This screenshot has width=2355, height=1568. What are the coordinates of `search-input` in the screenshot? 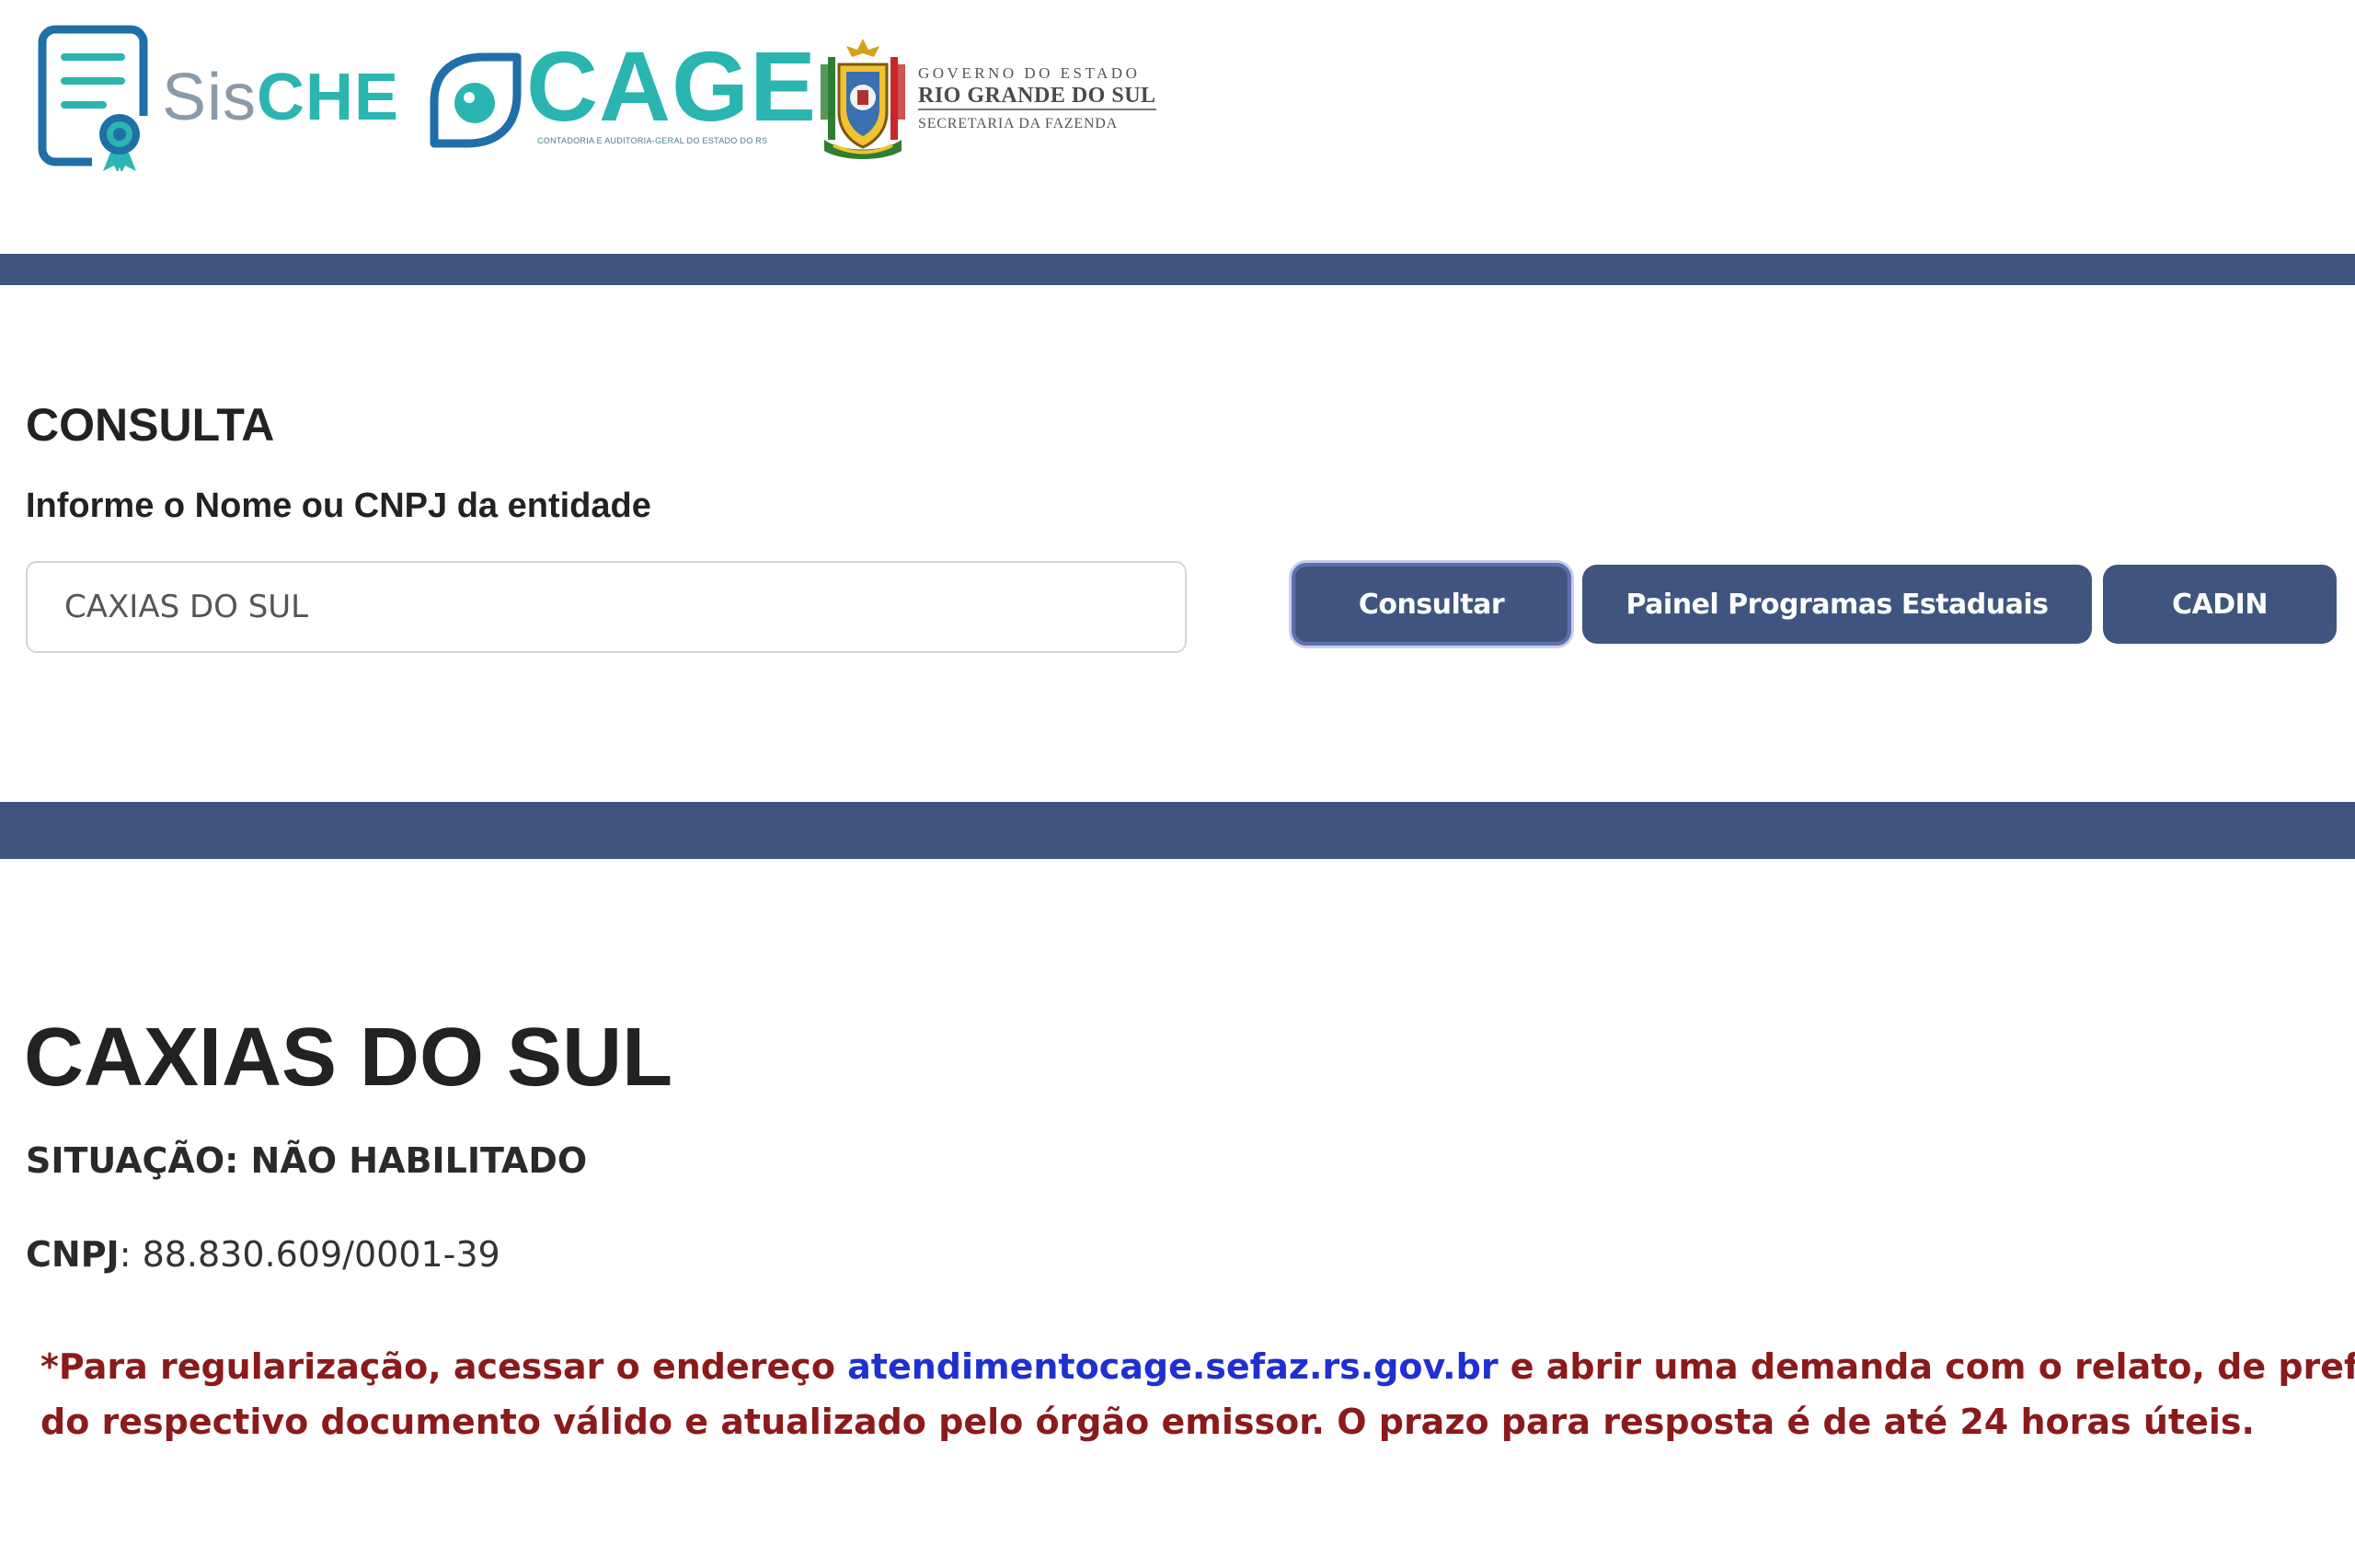 It's located at (606, 607).